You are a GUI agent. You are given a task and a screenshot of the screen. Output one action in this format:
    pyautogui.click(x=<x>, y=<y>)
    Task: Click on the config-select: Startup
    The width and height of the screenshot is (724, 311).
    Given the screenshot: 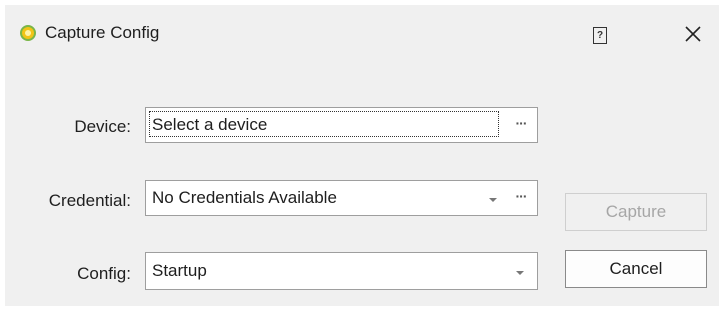 What is the action you would take?
    pyautogui.click(x=341, y=271)
    